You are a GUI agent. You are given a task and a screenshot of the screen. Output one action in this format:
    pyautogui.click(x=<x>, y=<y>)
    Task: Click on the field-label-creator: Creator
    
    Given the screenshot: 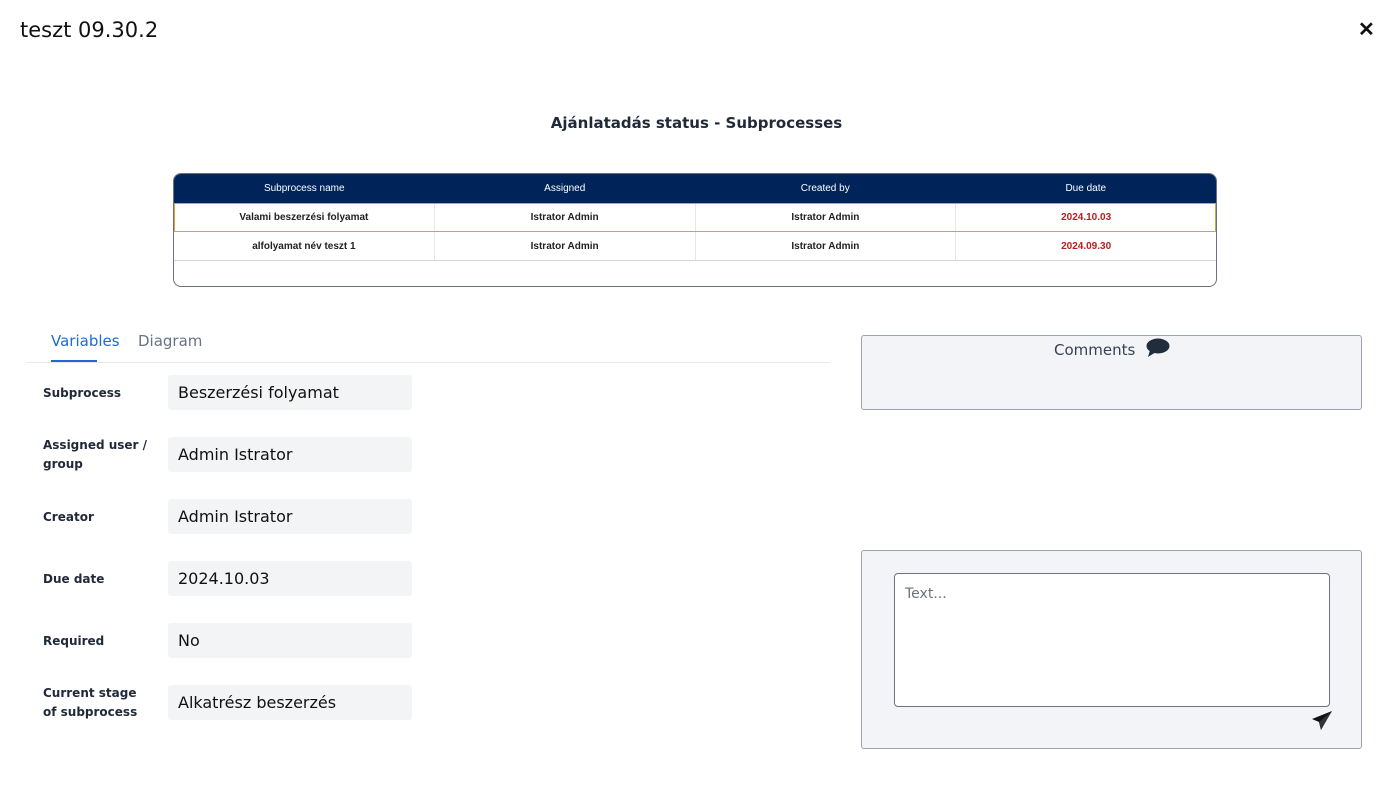 What is the action you would take?
    pyautogui.click(x=68, y=517)
    